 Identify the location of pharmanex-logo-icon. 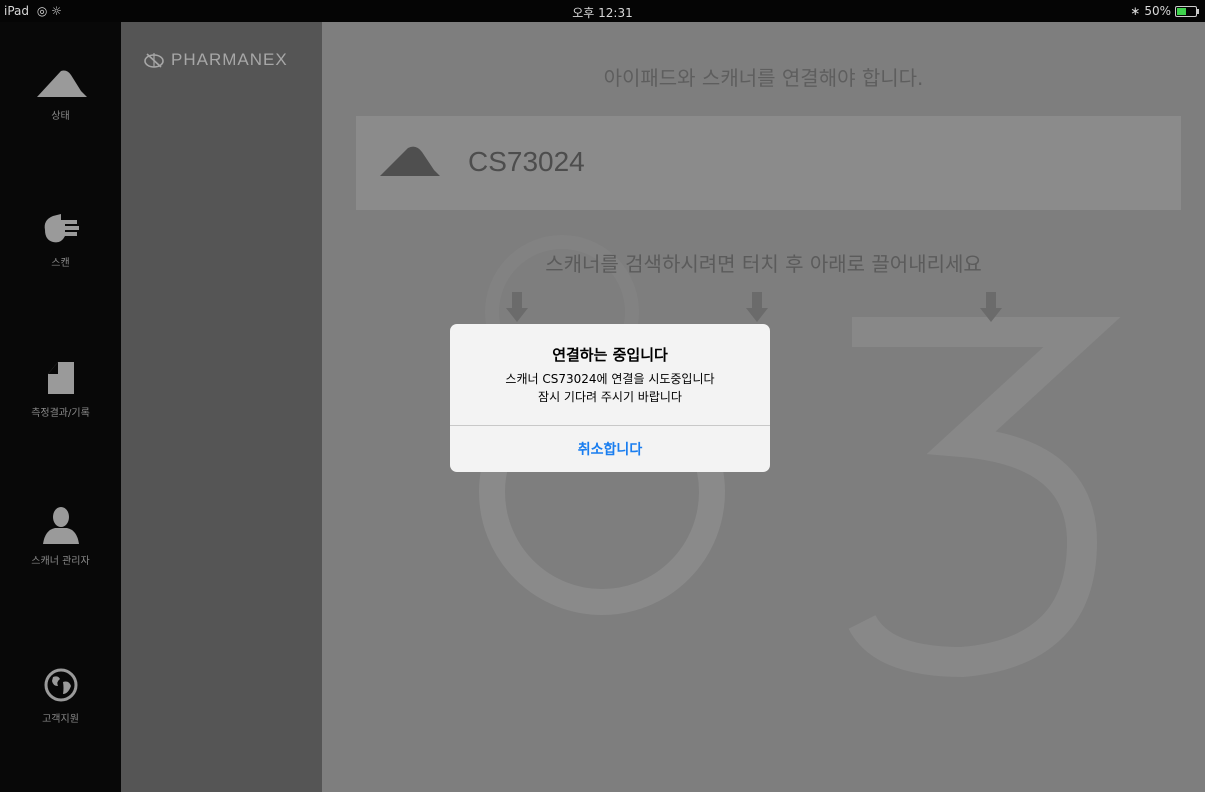
(154, 60).